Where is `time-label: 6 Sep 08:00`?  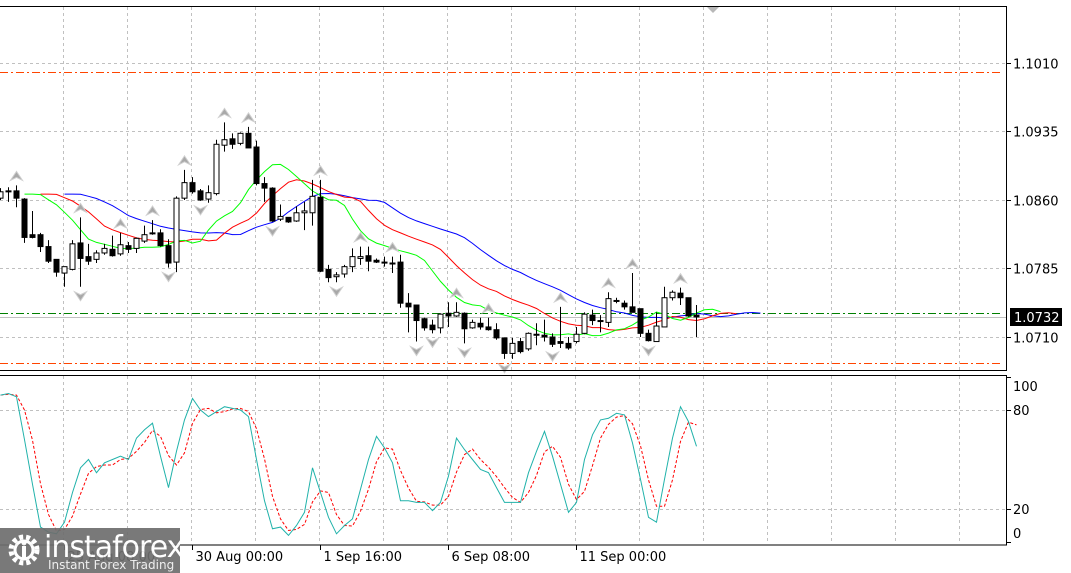
time-label: 6 Sep 08:00 is located at coordinates (491, 557).